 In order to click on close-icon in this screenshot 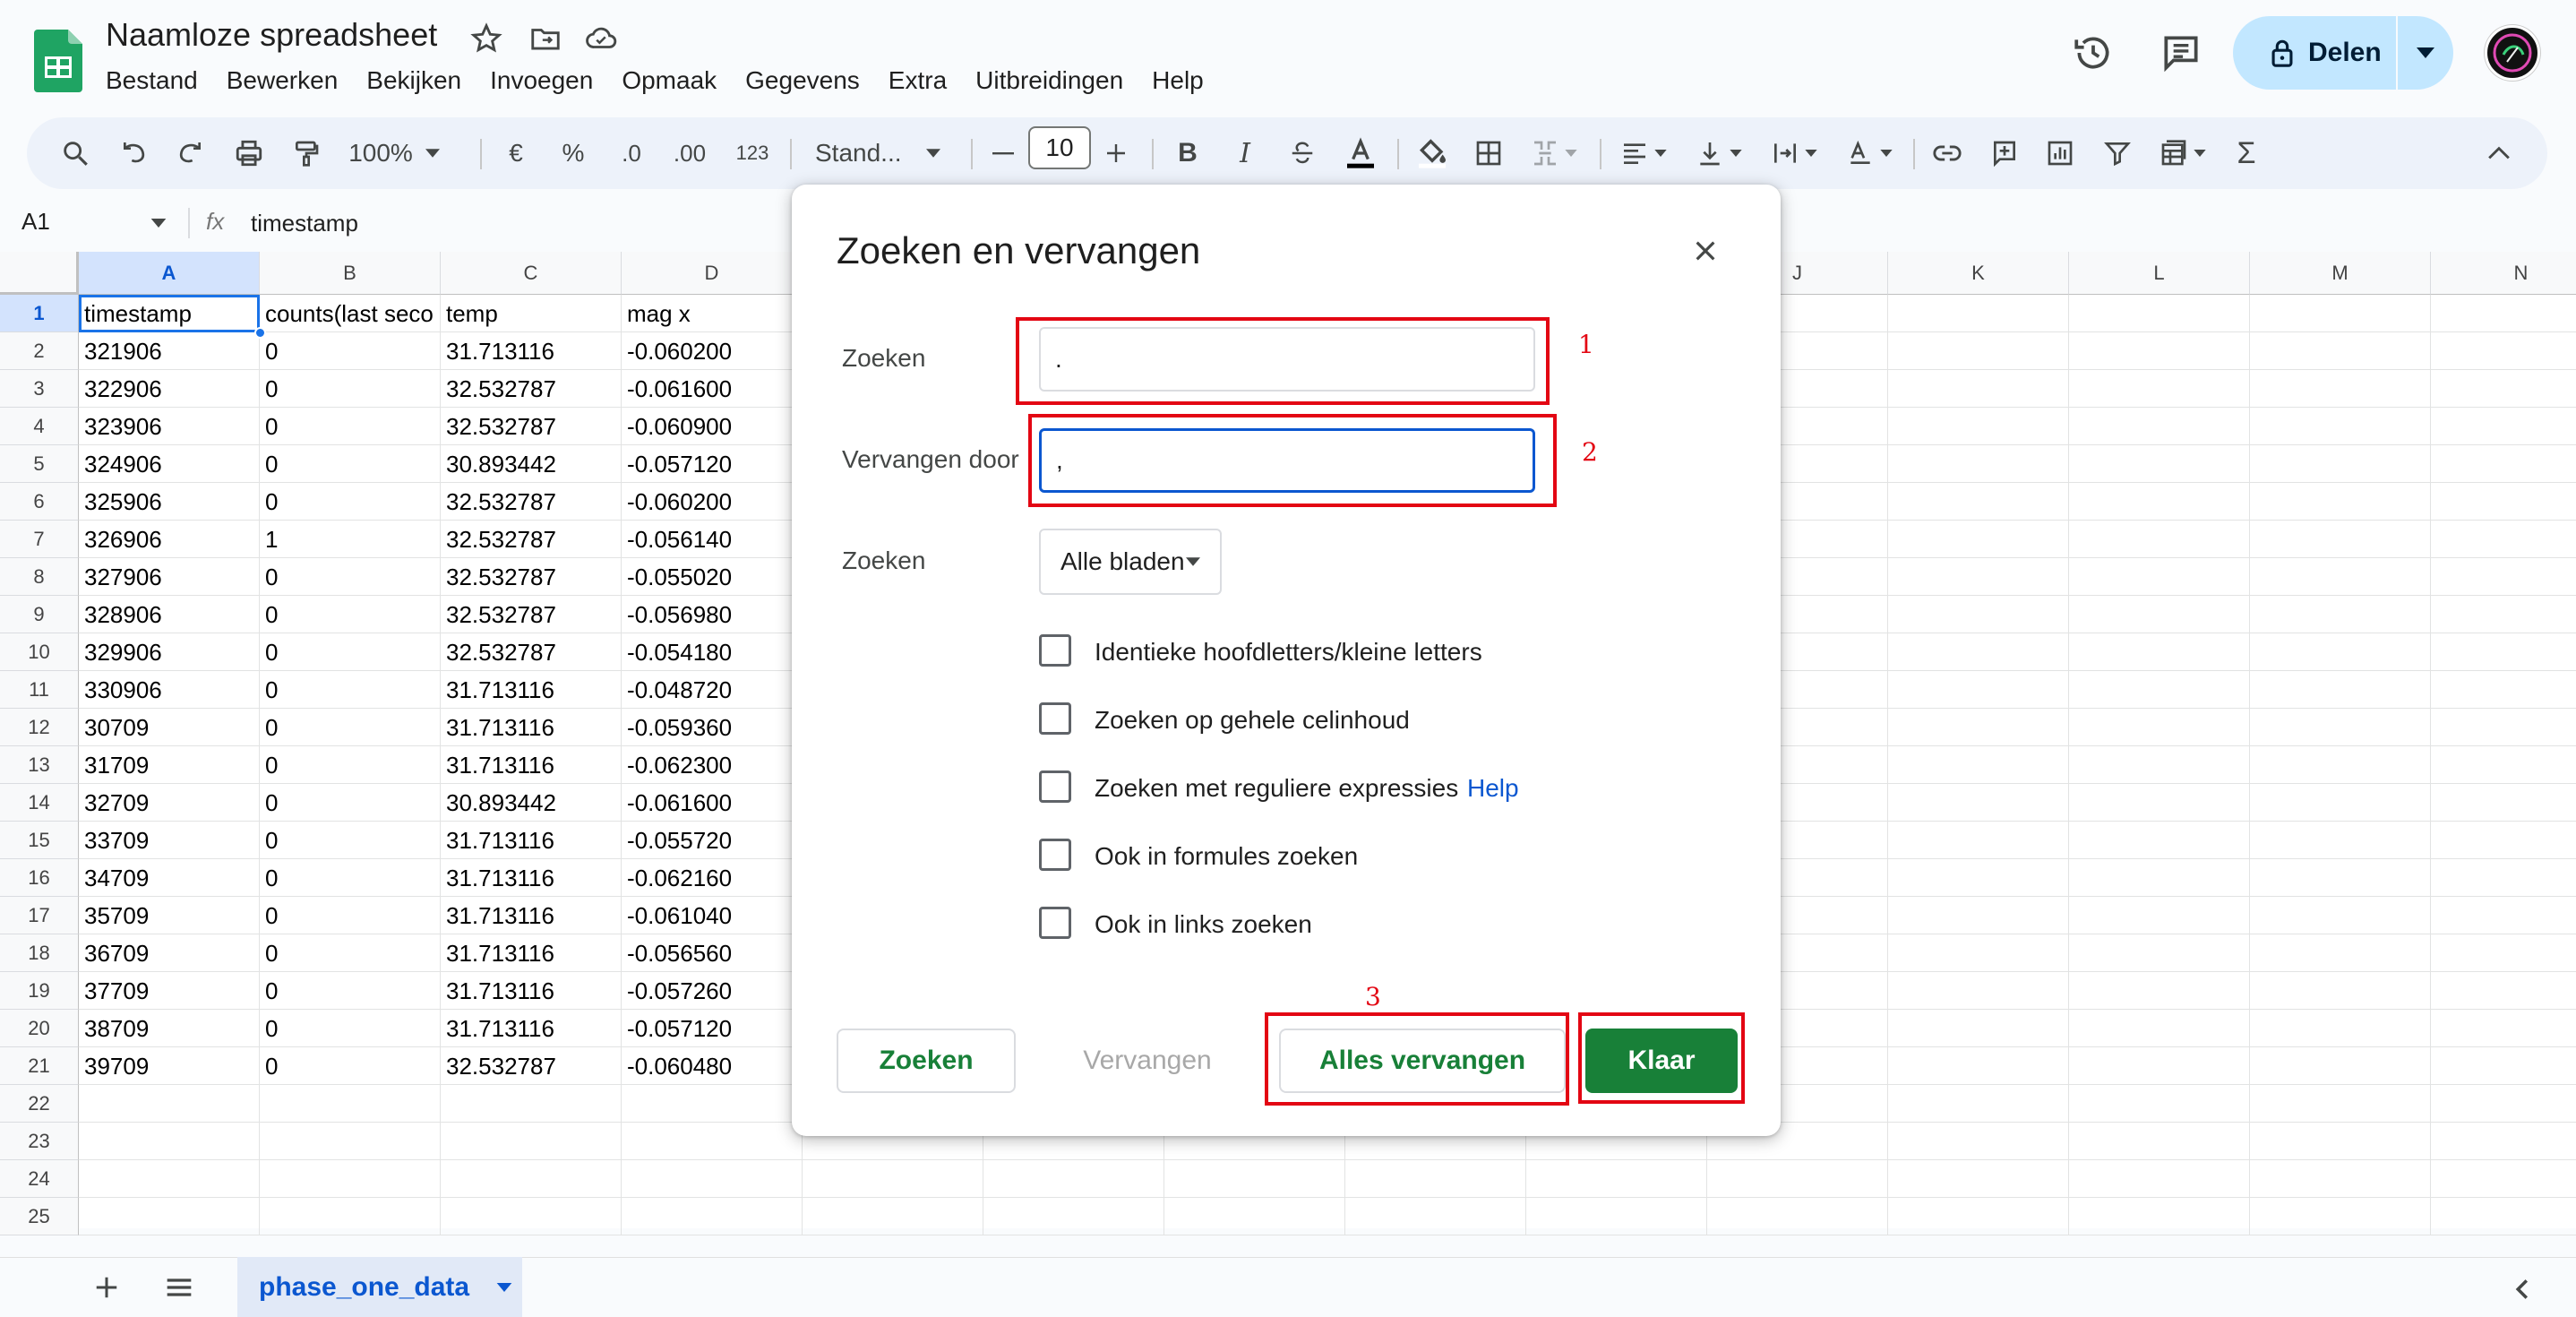, I will do `click(1705, 251)`.